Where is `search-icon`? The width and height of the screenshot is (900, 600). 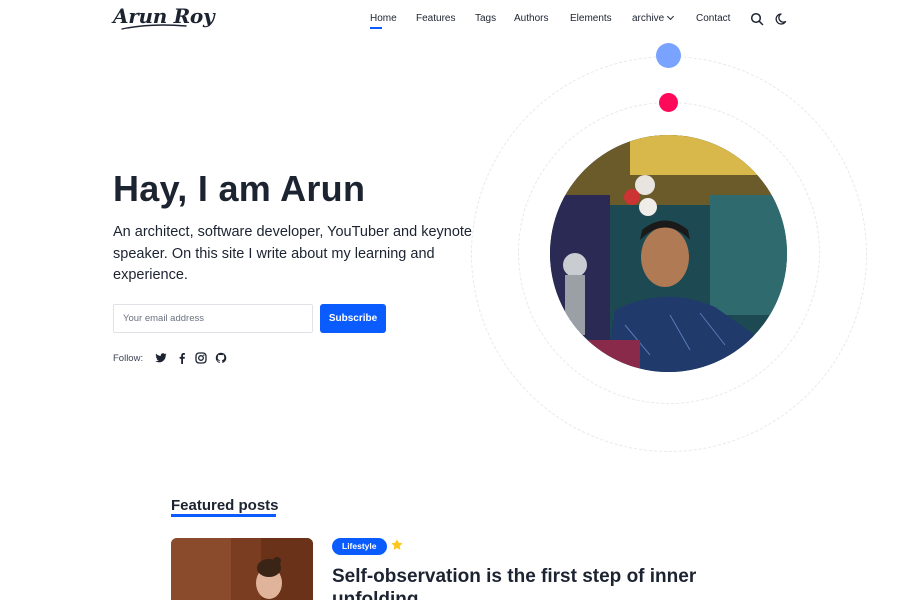 search-icon is located at coordinates (757, 19).